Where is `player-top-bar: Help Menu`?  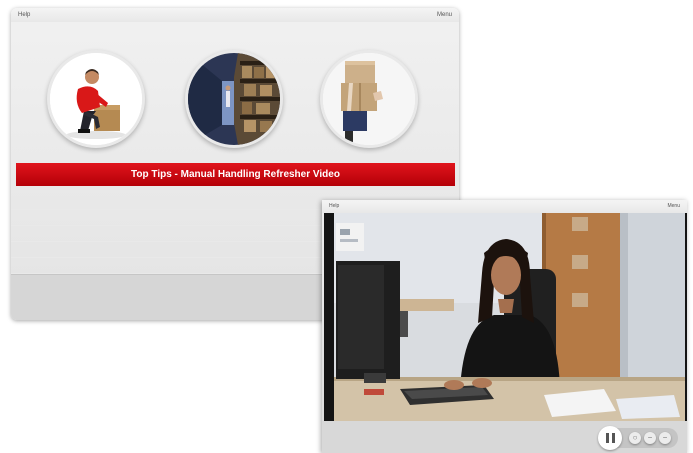 player-top-bar: Help Menu is located at coordinates (504, 206).